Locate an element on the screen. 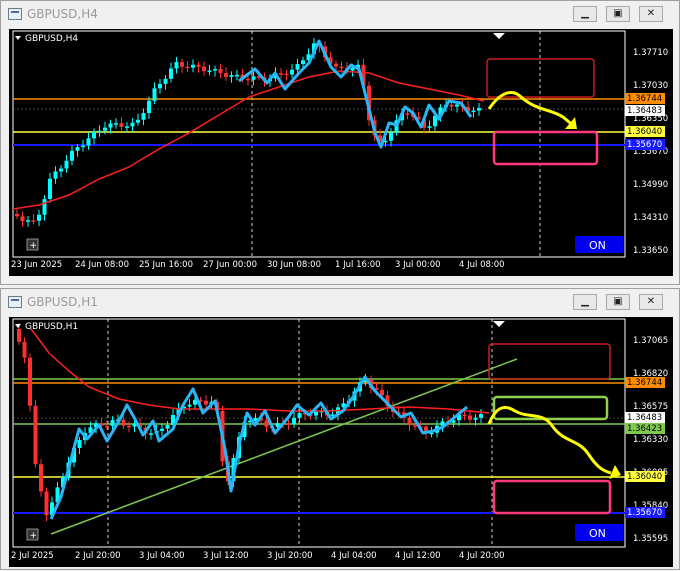 The image size is (680, 571). svg-text: 27 Jun 00:00 is located at coordinates (230, 265).